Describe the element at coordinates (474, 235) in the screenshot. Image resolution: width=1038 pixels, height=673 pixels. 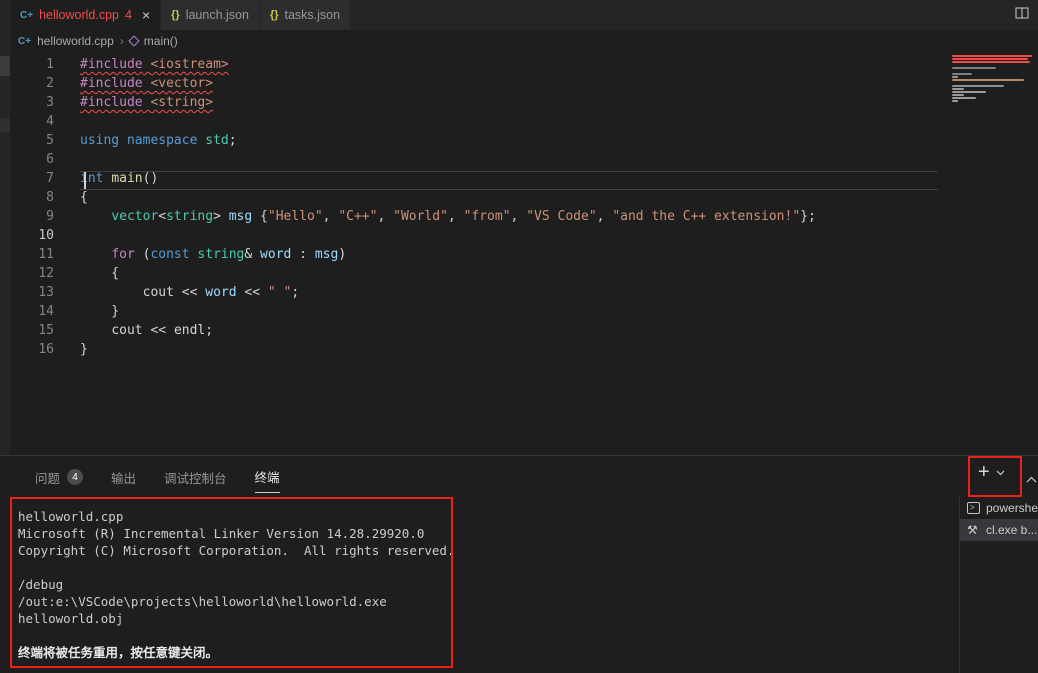
I see `code-line: 10` at that location.